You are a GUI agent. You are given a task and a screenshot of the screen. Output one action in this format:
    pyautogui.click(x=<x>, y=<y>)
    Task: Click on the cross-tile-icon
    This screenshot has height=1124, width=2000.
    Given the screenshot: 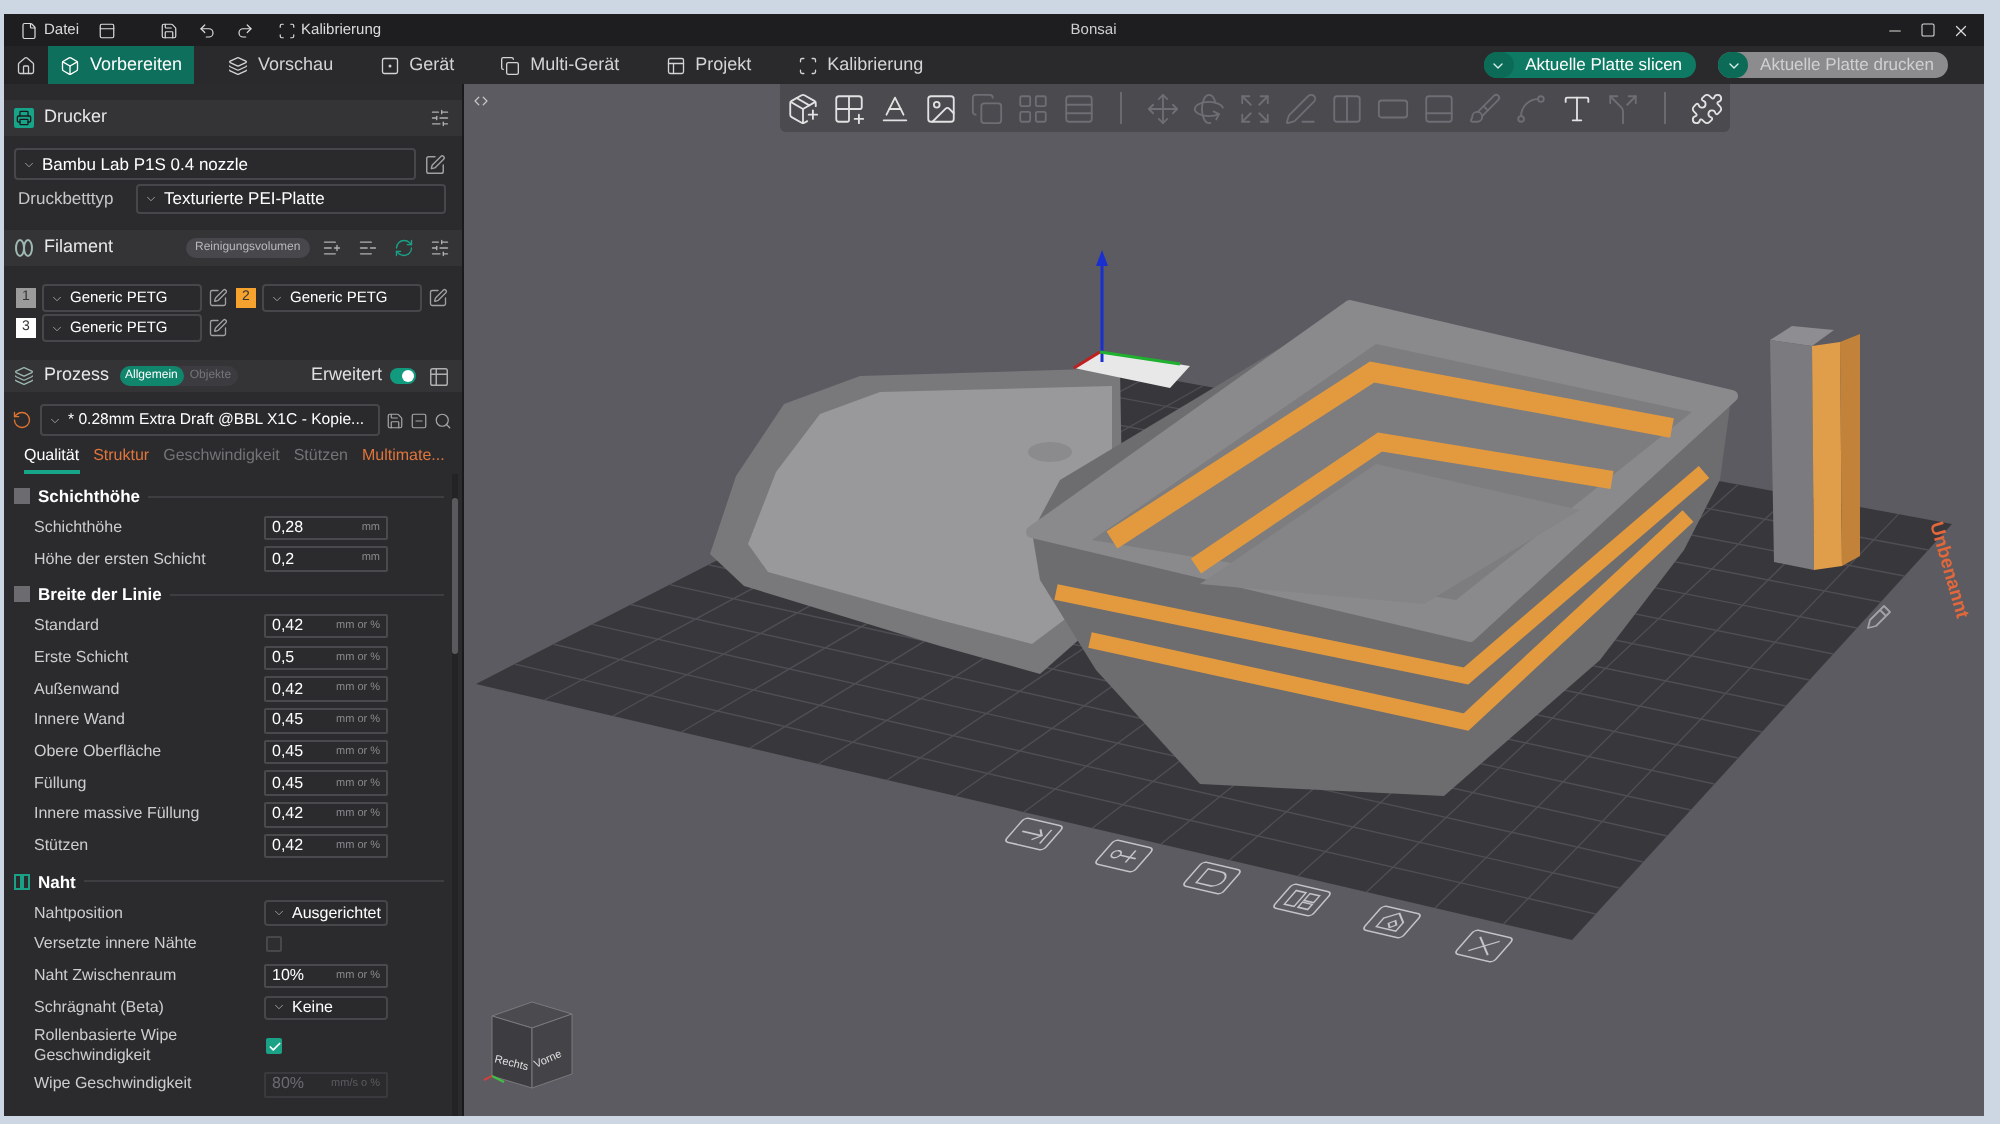 What is the action you would take?
    pyautogui.click(x=1484, y=946)
    